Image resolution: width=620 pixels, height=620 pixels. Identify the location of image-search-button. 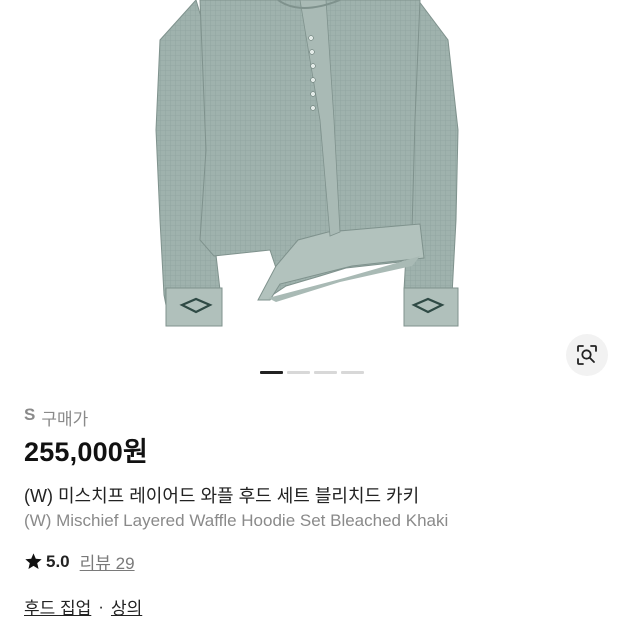
(587, 355).